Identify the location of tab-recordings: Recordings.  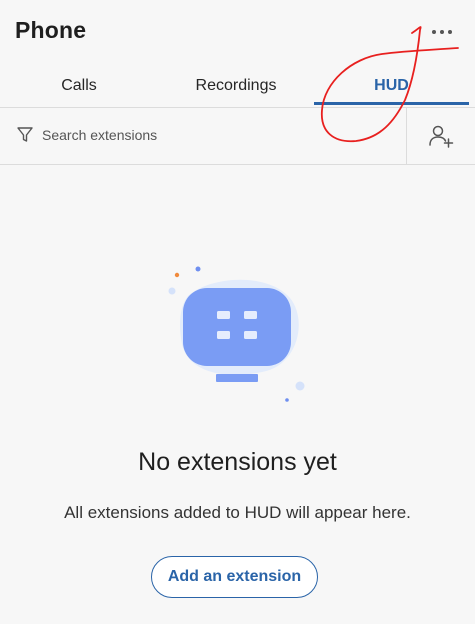
(236, 86).